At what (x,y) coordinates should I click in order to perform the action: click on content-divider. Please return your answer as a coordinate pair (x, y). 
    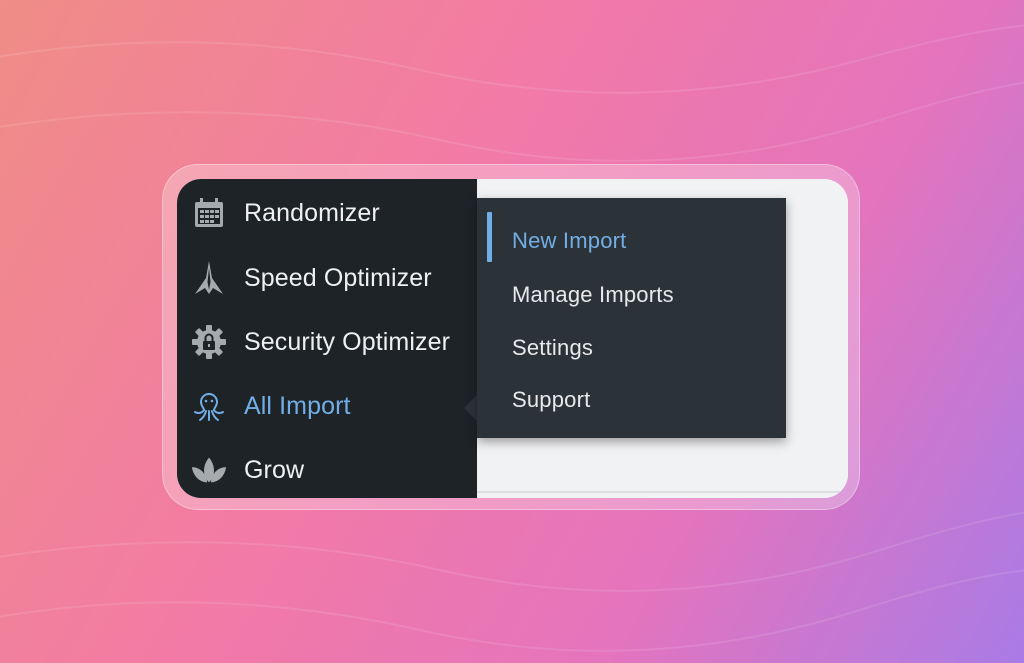
    Looking at the image, I should click on (662, 492).